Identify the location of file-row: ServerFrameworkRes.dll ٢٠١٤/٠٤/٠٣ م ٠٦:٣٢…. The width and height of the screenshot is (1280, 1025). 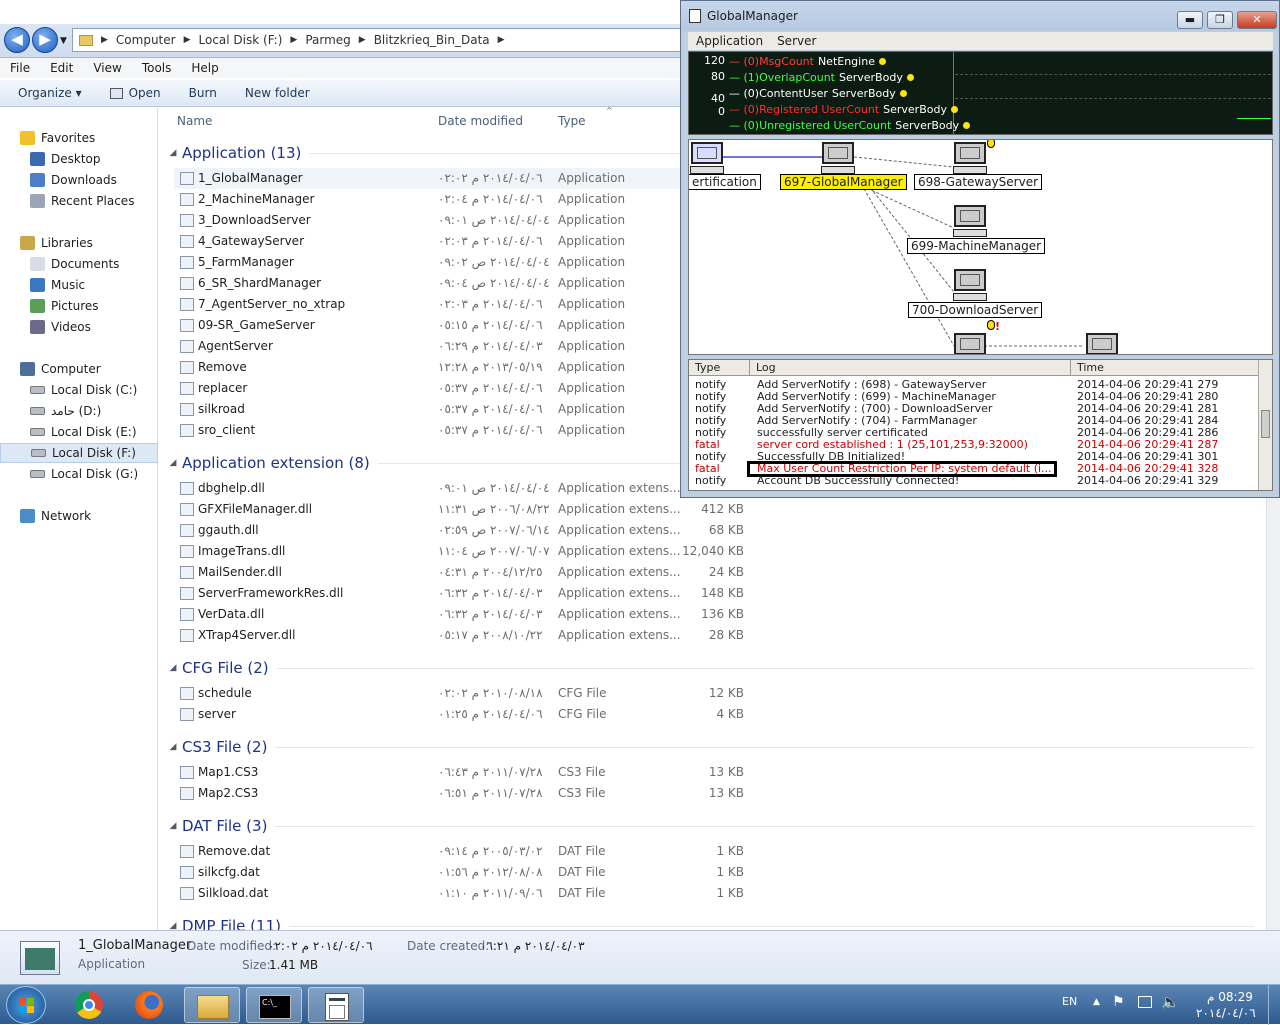
(719, 593).